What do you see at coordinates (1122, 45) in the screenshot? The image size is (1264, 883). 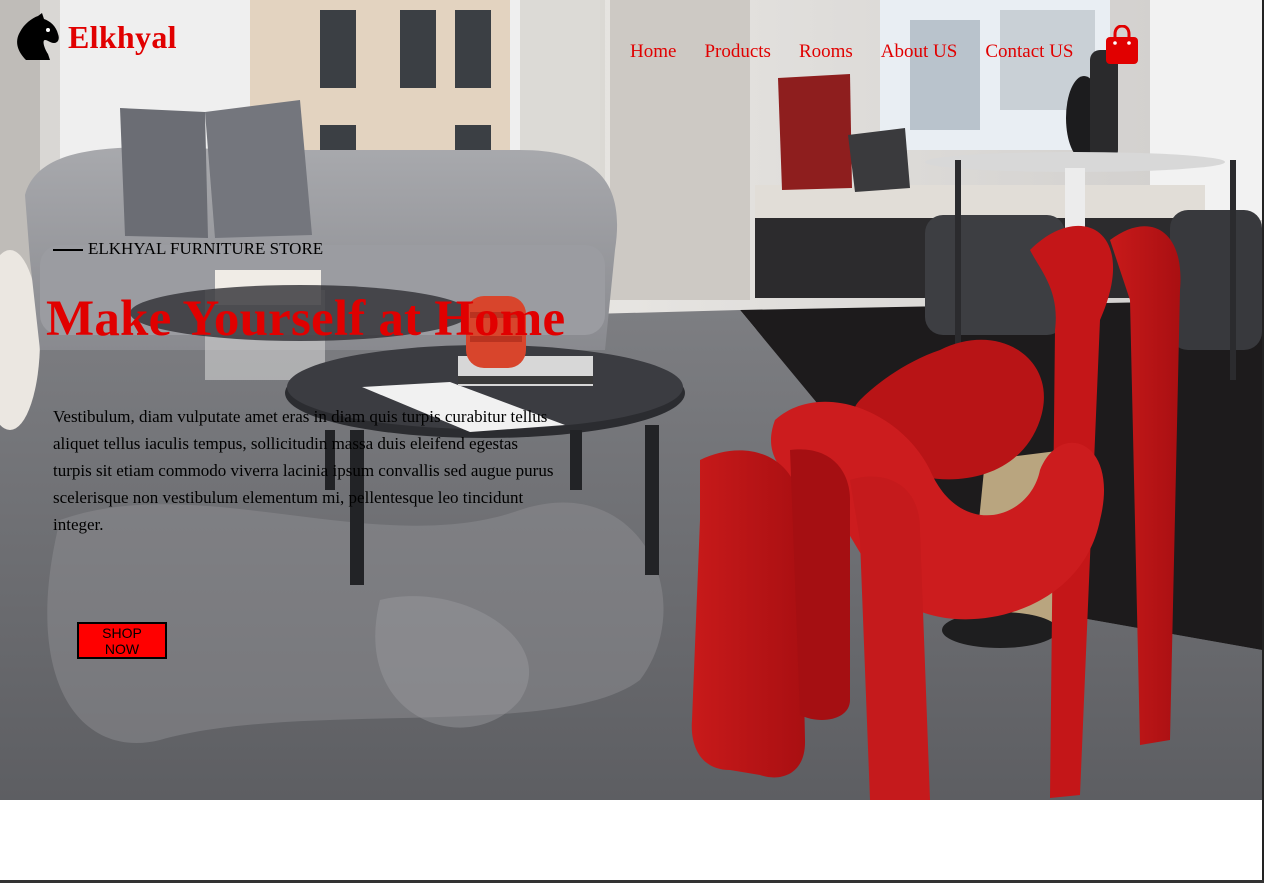 I see `shopping-bag-icon` at bounding box center [1122, 45].